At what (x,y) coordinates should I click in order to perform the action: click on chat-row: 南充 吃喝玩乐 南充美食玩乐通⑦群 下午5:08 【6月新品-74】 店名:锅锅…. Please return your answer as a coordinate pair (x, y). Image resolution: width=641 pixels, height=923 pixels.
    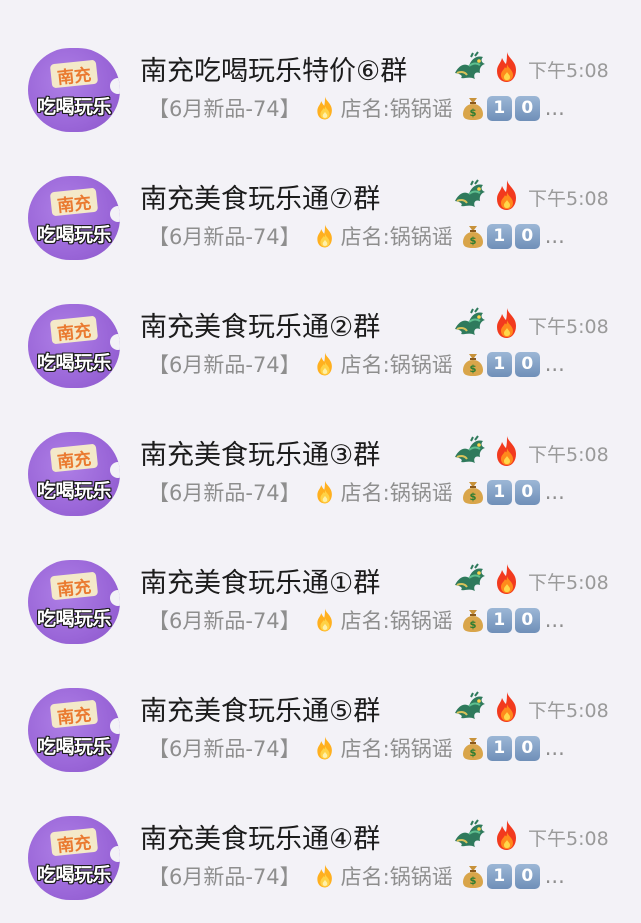
    Looking at the image, I should click on (320, 236).